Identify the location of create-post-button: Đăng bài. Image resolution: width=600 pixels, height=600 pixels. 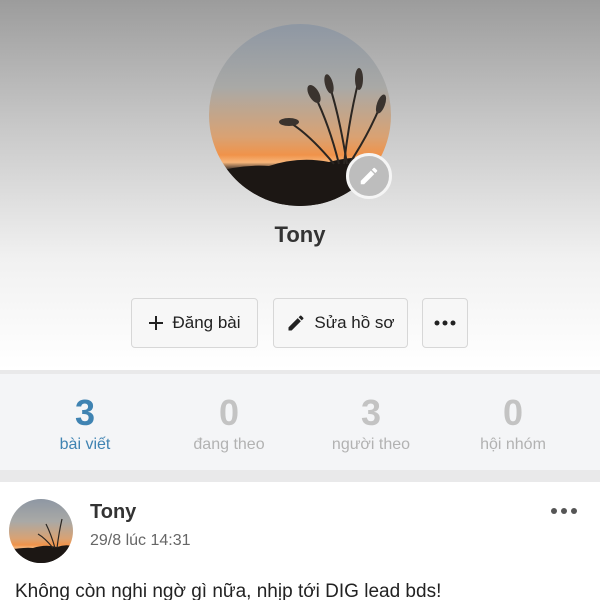
(194, 323).